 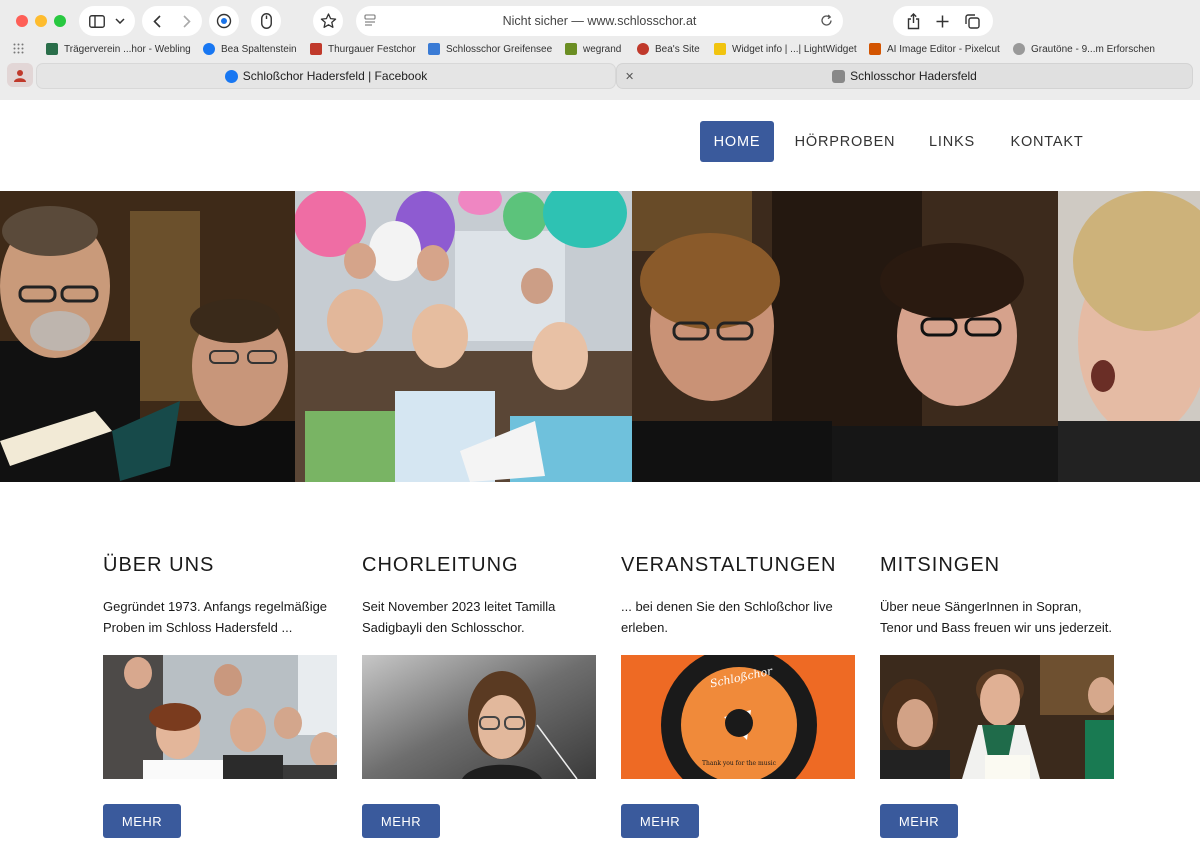 I want to click on mouse-extension-button, so click(x=266, y=21).